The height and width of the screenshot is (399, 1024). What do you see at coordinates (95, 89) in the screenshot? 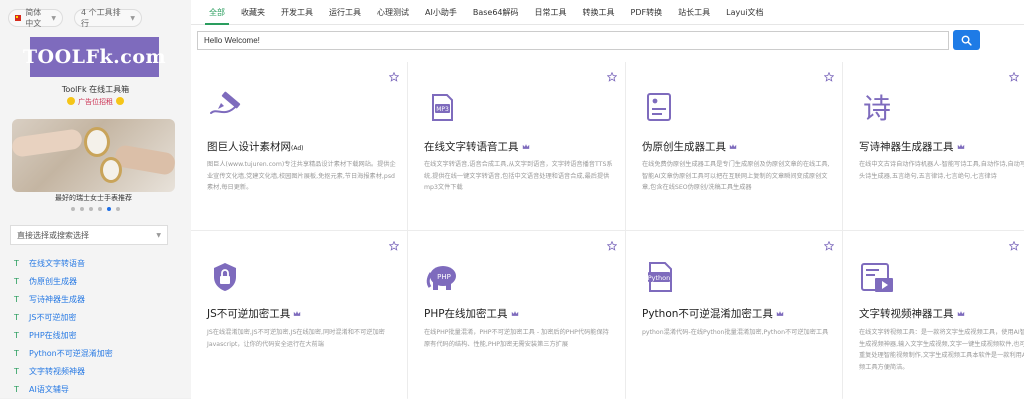
I see `site-name: ToolFk 在线工具箱` at bounding box center [95, 89].